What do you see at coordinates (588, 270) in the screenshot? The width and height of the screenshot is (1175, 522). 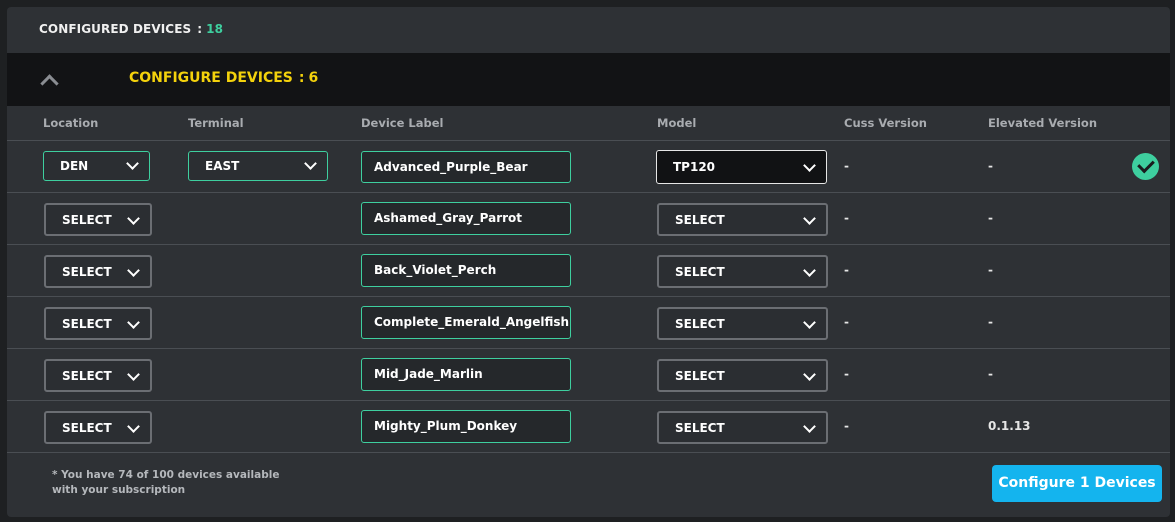 I see `table-row: SELECT Back_Violet_Perch SELECT - -` at bounding box center [588, 270].